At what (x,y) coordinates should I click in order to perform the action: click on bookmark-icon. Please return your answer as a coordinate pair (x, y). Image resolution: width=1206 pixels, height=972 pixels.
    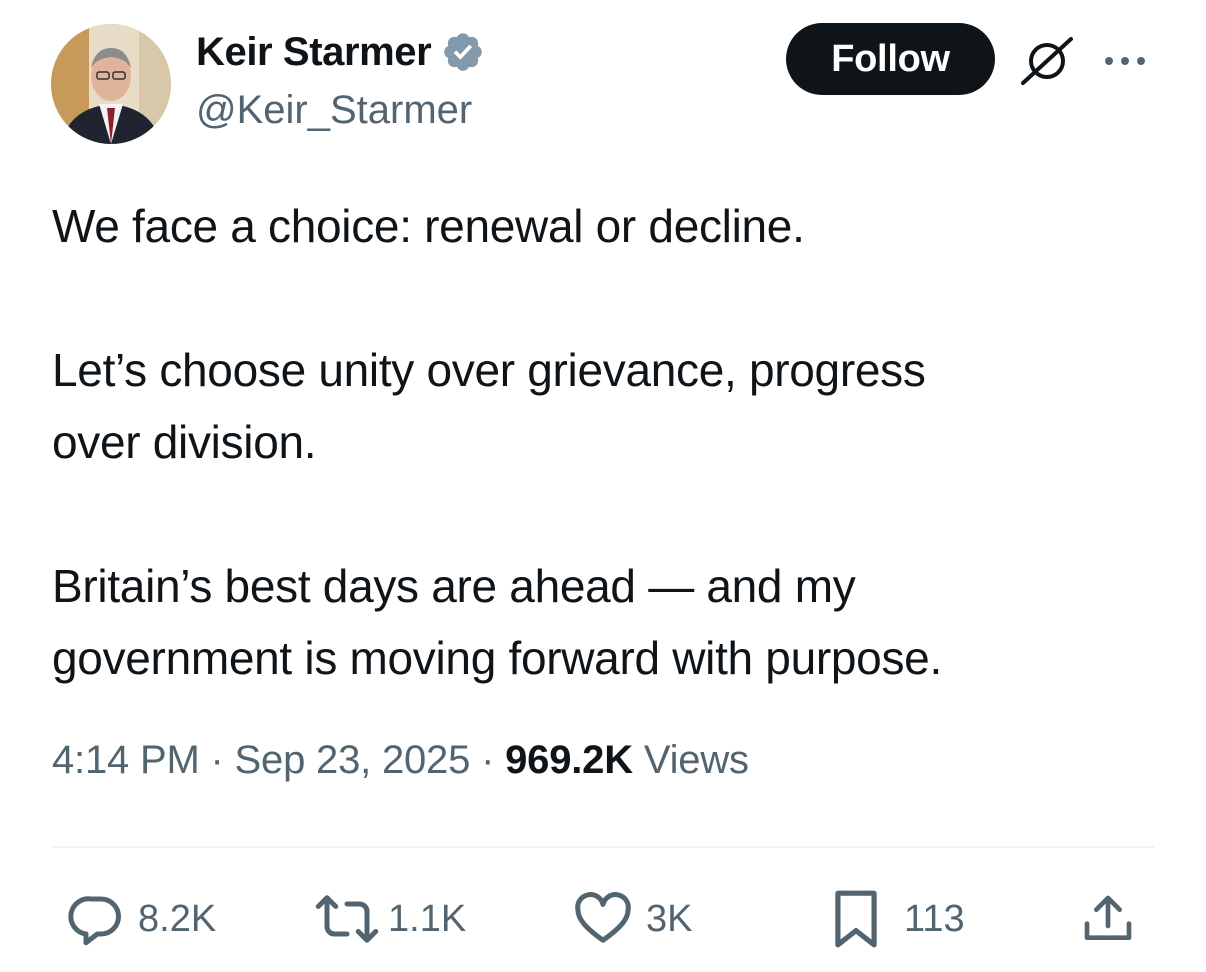
    Looking at the image, I should click on (856, 919).